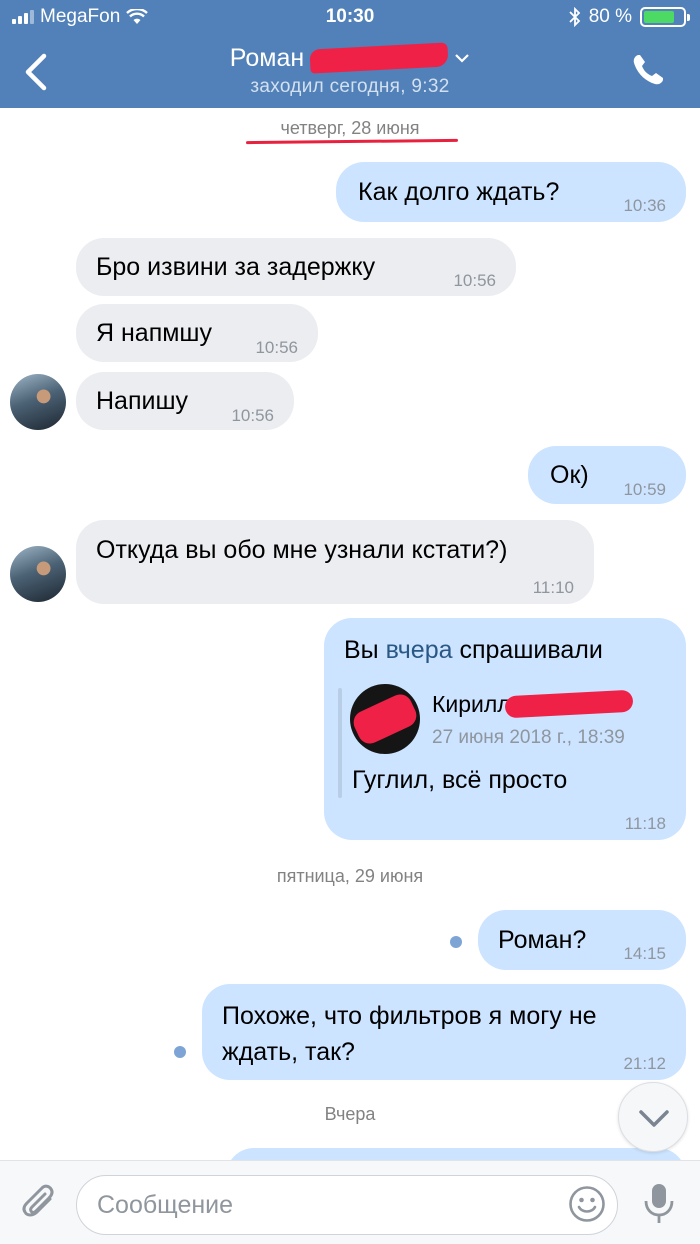 Image resolution: width=700 pixels, height=1244 pixels. I want to click on redacted-surname-scribble, so click(379, 58).